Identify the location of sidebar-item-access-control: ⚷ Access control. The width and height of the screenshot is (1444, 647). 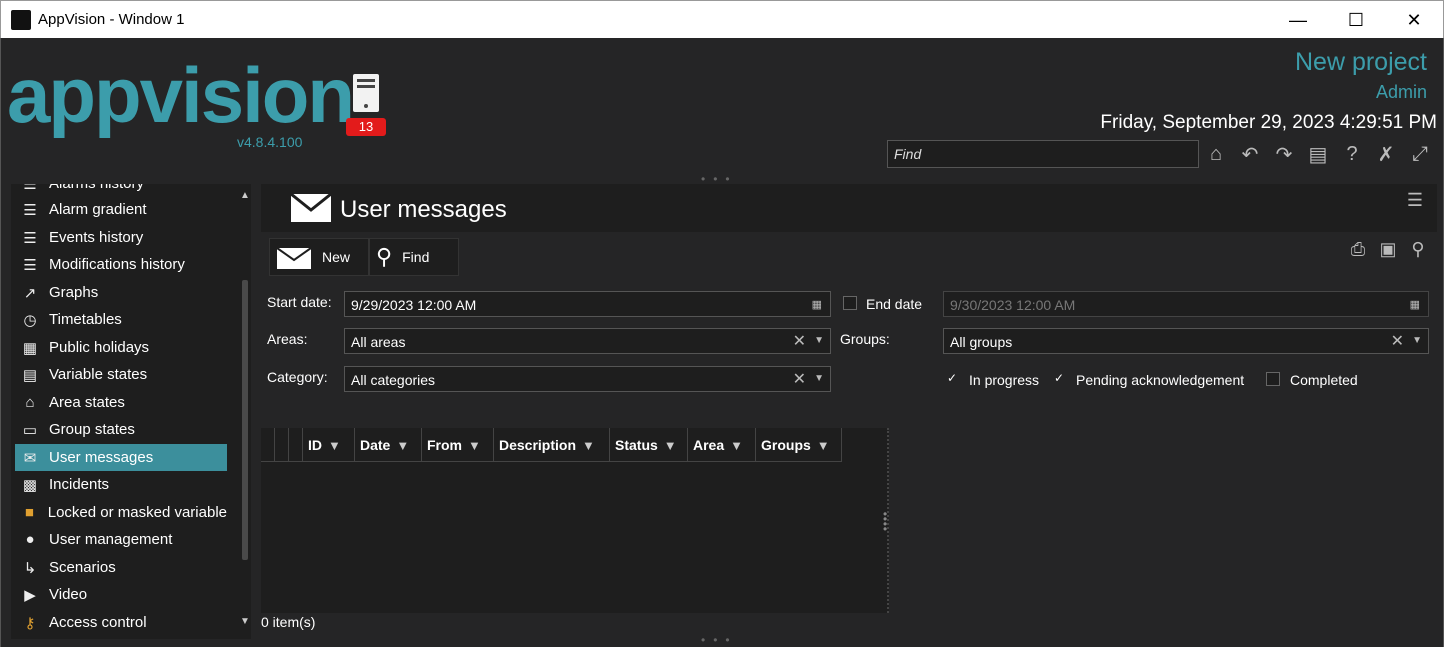
(121, 622).